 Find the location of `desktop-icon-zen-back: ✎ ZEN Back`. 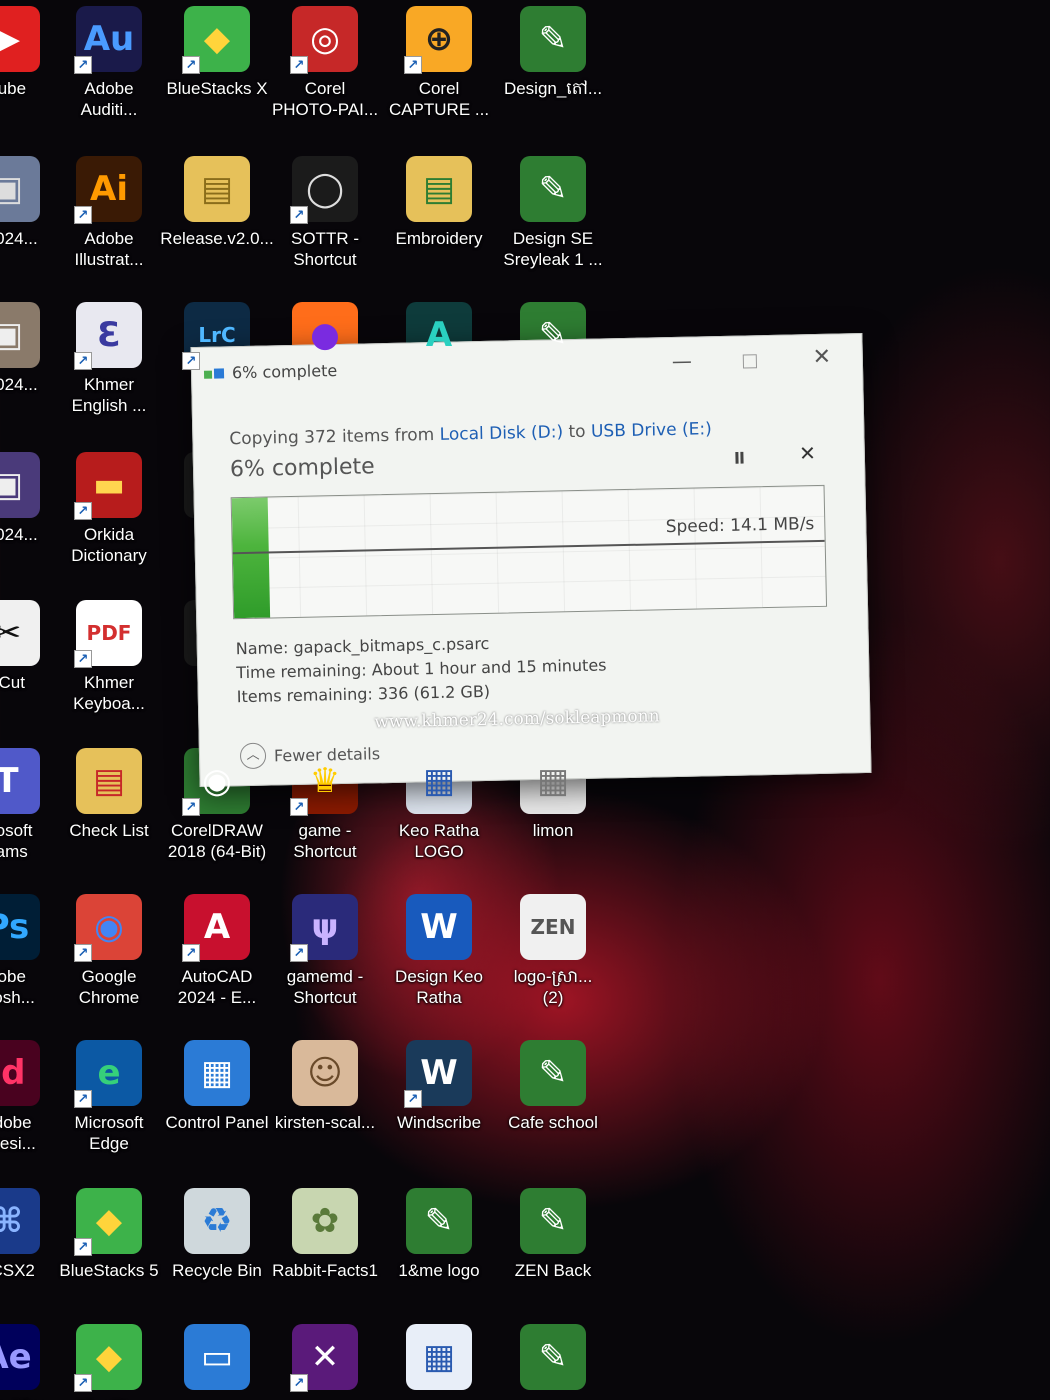

desktop-icon-zen-back: ✎ ZEN Back is located at coordinates (553, 1256).